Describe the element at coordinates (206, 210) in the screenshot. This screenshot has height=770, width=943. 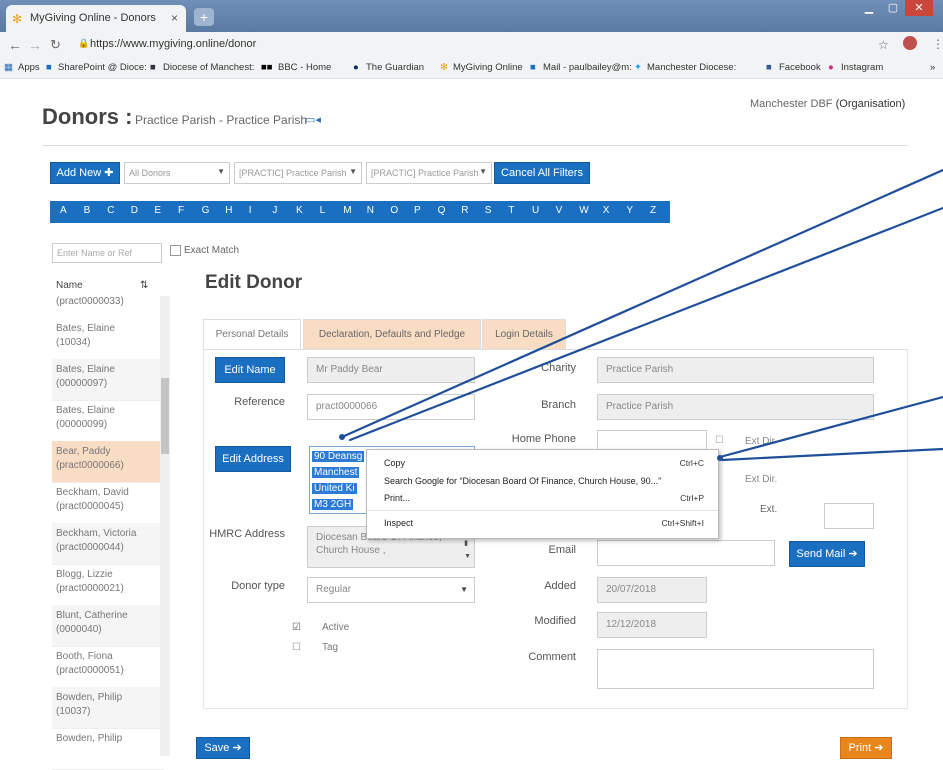
I see `alpha-filter-g: G` at that location.